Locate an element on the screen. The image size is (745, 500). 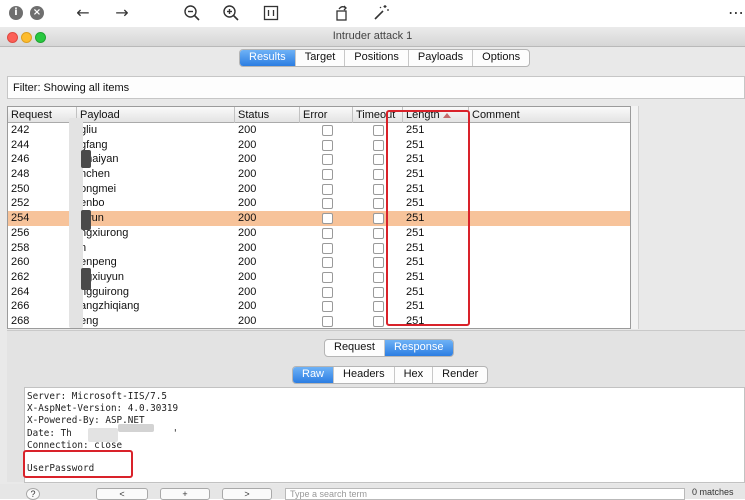
cell-request: 268 is located at coordinates (20, 320).